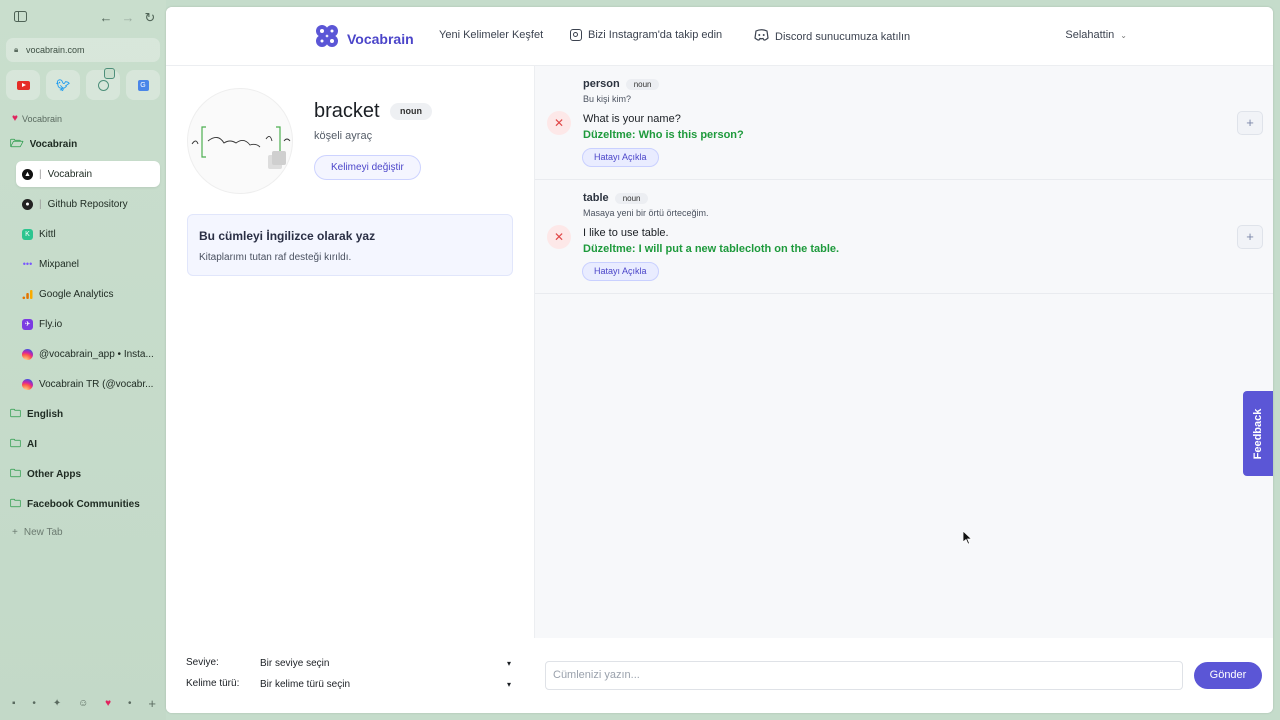 The image size is (1280, 720). I want to click on tab-label: Vocabrain, so click(70, 174).